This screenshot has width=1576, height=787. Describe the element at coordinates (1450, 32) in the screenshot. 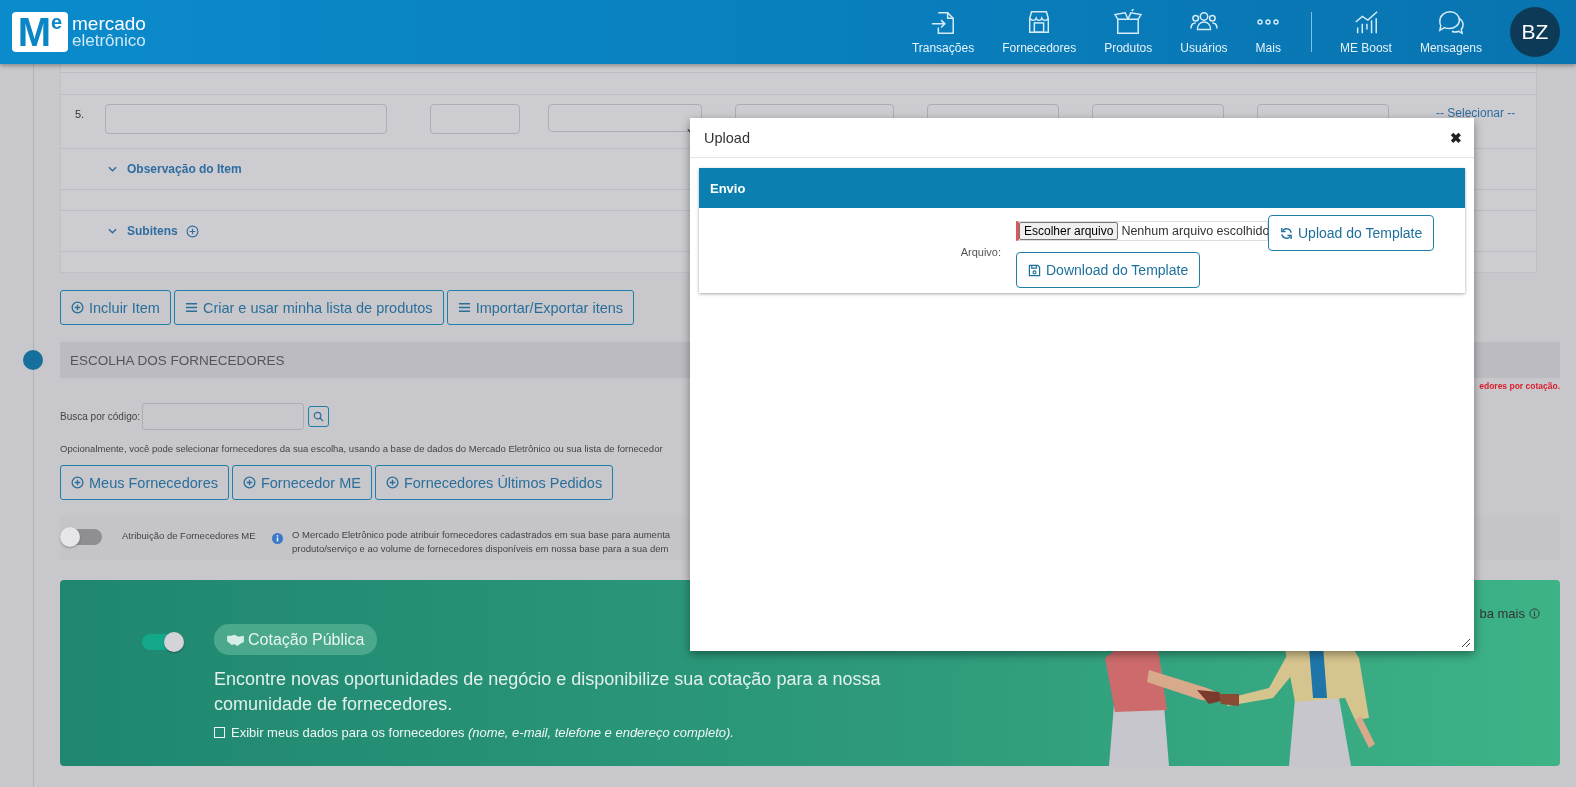

I see `nav-item: Mensagens` at that location.